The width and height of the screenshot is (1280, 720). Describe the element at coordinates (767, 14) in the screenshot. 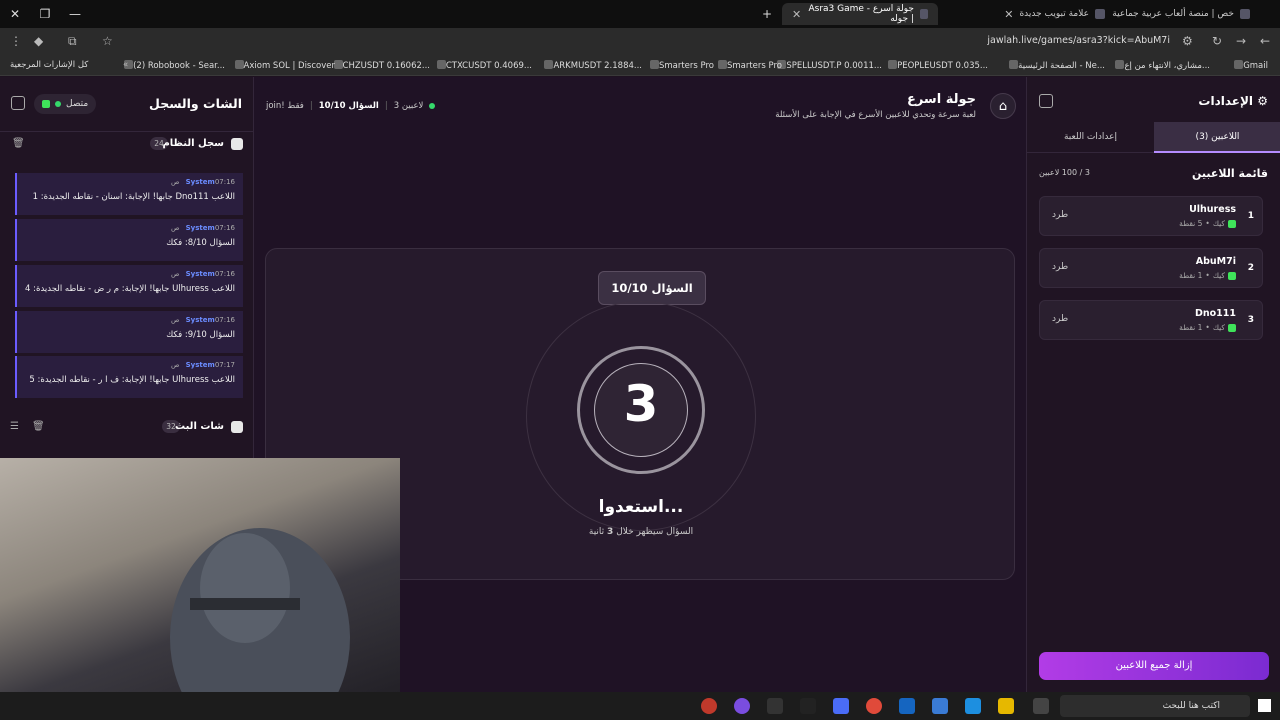

I see `new-tab-icon: +` at that location.